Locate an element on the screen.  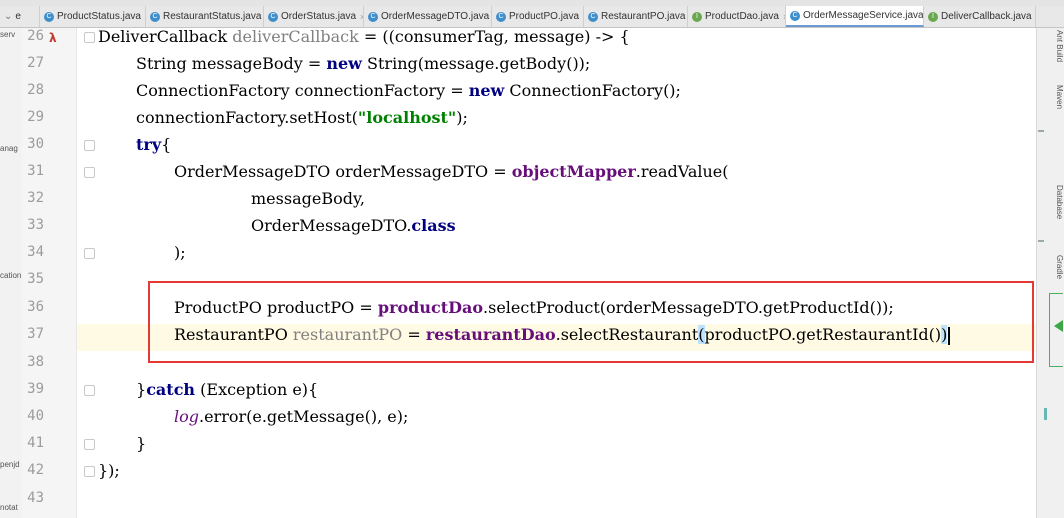
code-token: deliverCallback is located at coordinates (295, 36).